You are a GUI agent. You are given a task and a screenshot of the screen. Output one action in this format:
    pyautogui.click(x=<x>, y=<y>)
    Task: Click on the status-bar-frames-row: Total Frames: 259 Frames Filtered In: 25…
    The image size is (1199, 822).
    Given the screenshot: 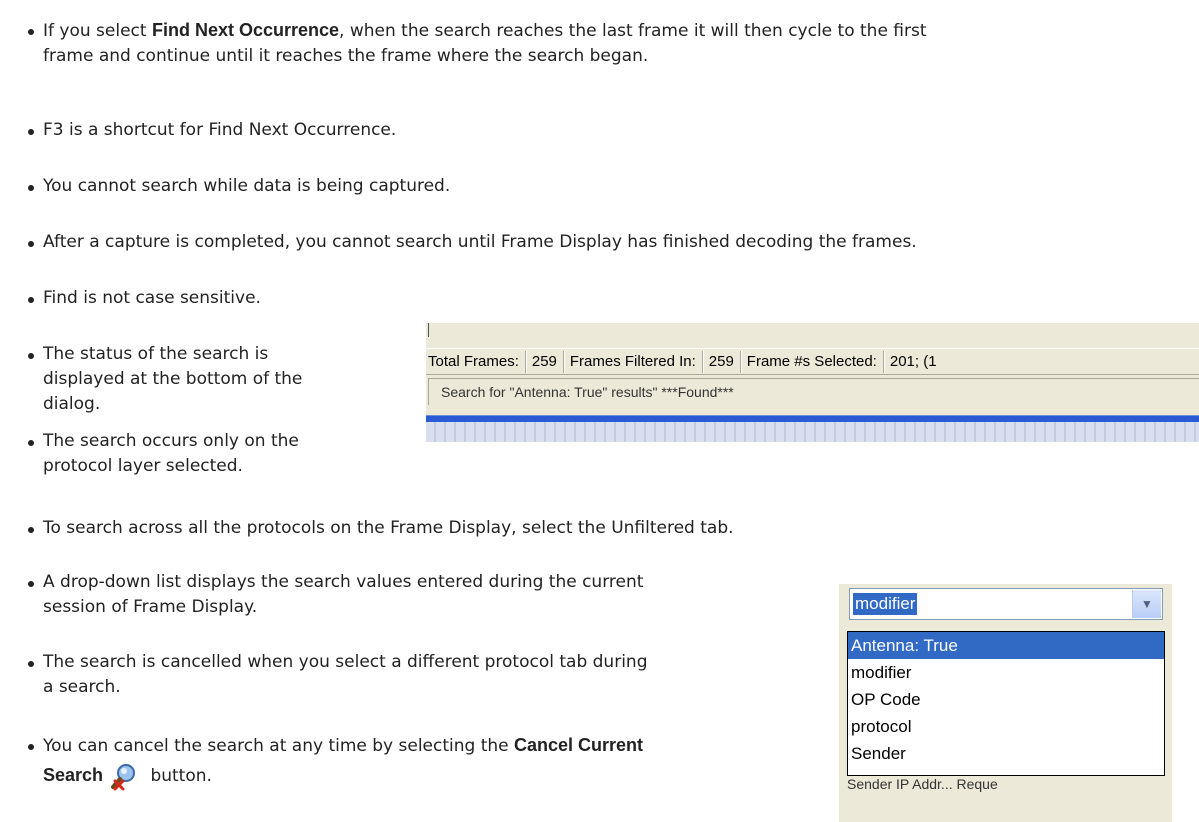 What is the action you would take?
    pyautogui.click(x=812, y=361)
    